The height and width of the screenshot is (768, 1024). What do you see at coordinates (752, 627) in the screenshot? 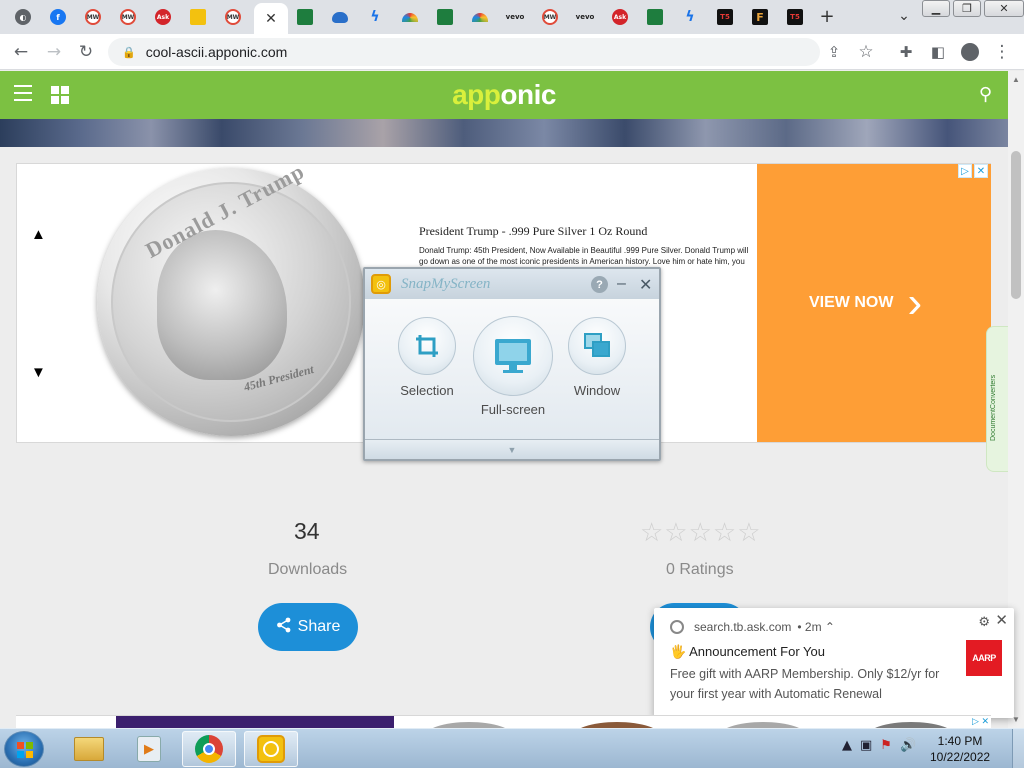
I see `notification-source: search.tb.ask.com • 2m ⌃` at bounding box center [752, 627].